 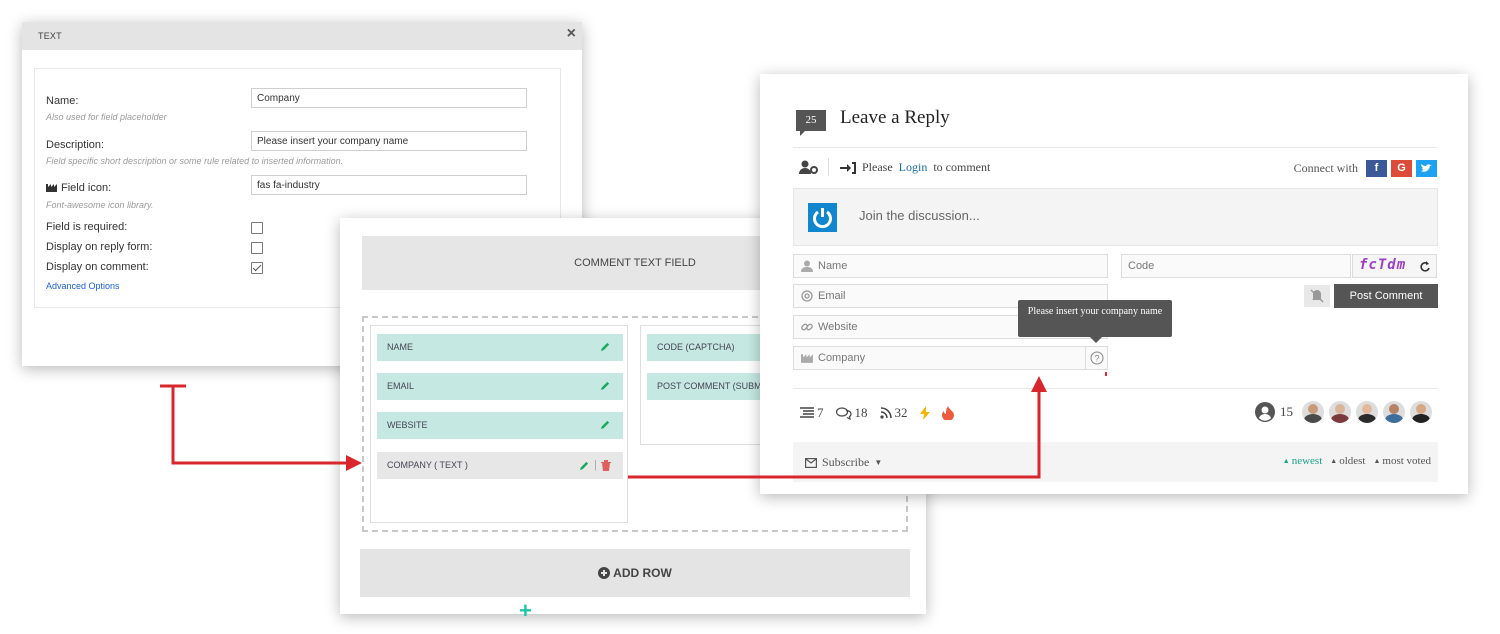 What do you see at coordinates (389, 98) in the screenshot?
I see `name-input: Company` at bounding box center [389, 98].